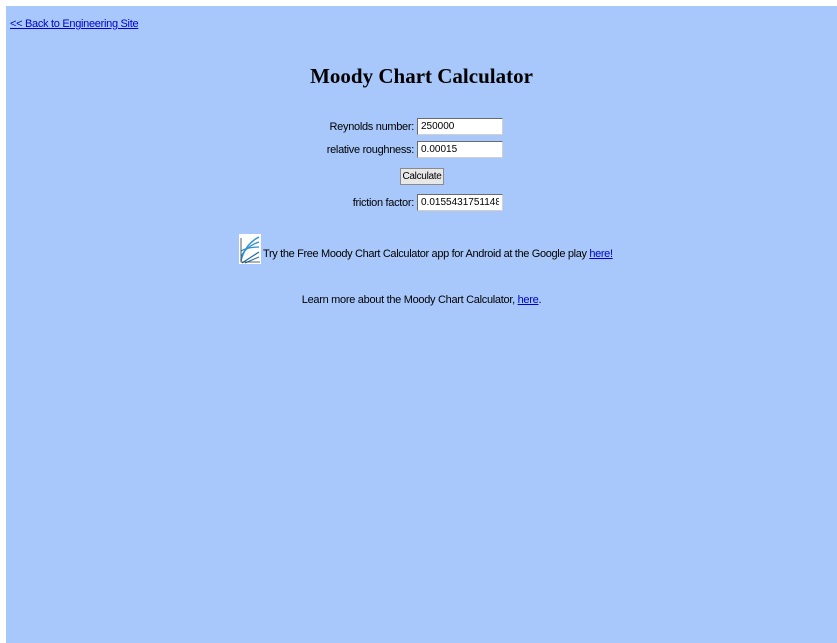  What do you see at coordinates (421, 76) in the screenshot?
I see `page-title: Moody Chart Calculator` at bounding box center [421, 76].